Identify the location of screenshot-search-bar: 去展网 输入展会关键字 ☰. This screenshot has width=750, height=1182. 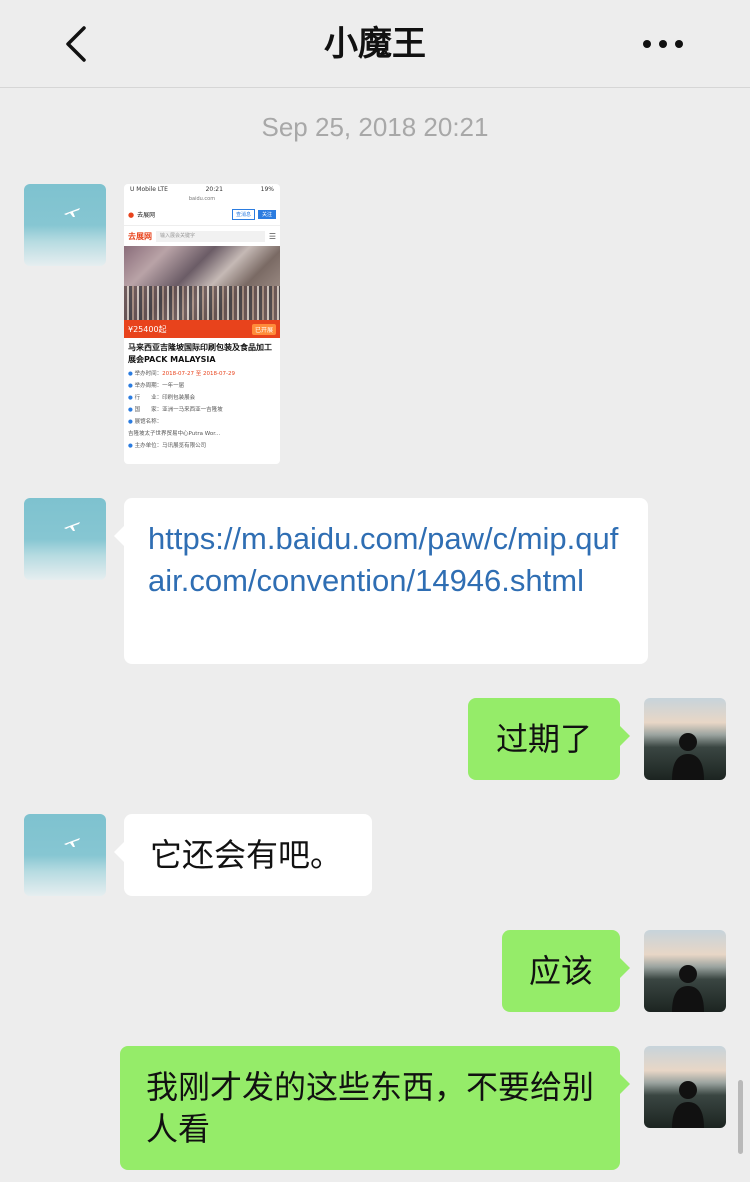
(202, 236).